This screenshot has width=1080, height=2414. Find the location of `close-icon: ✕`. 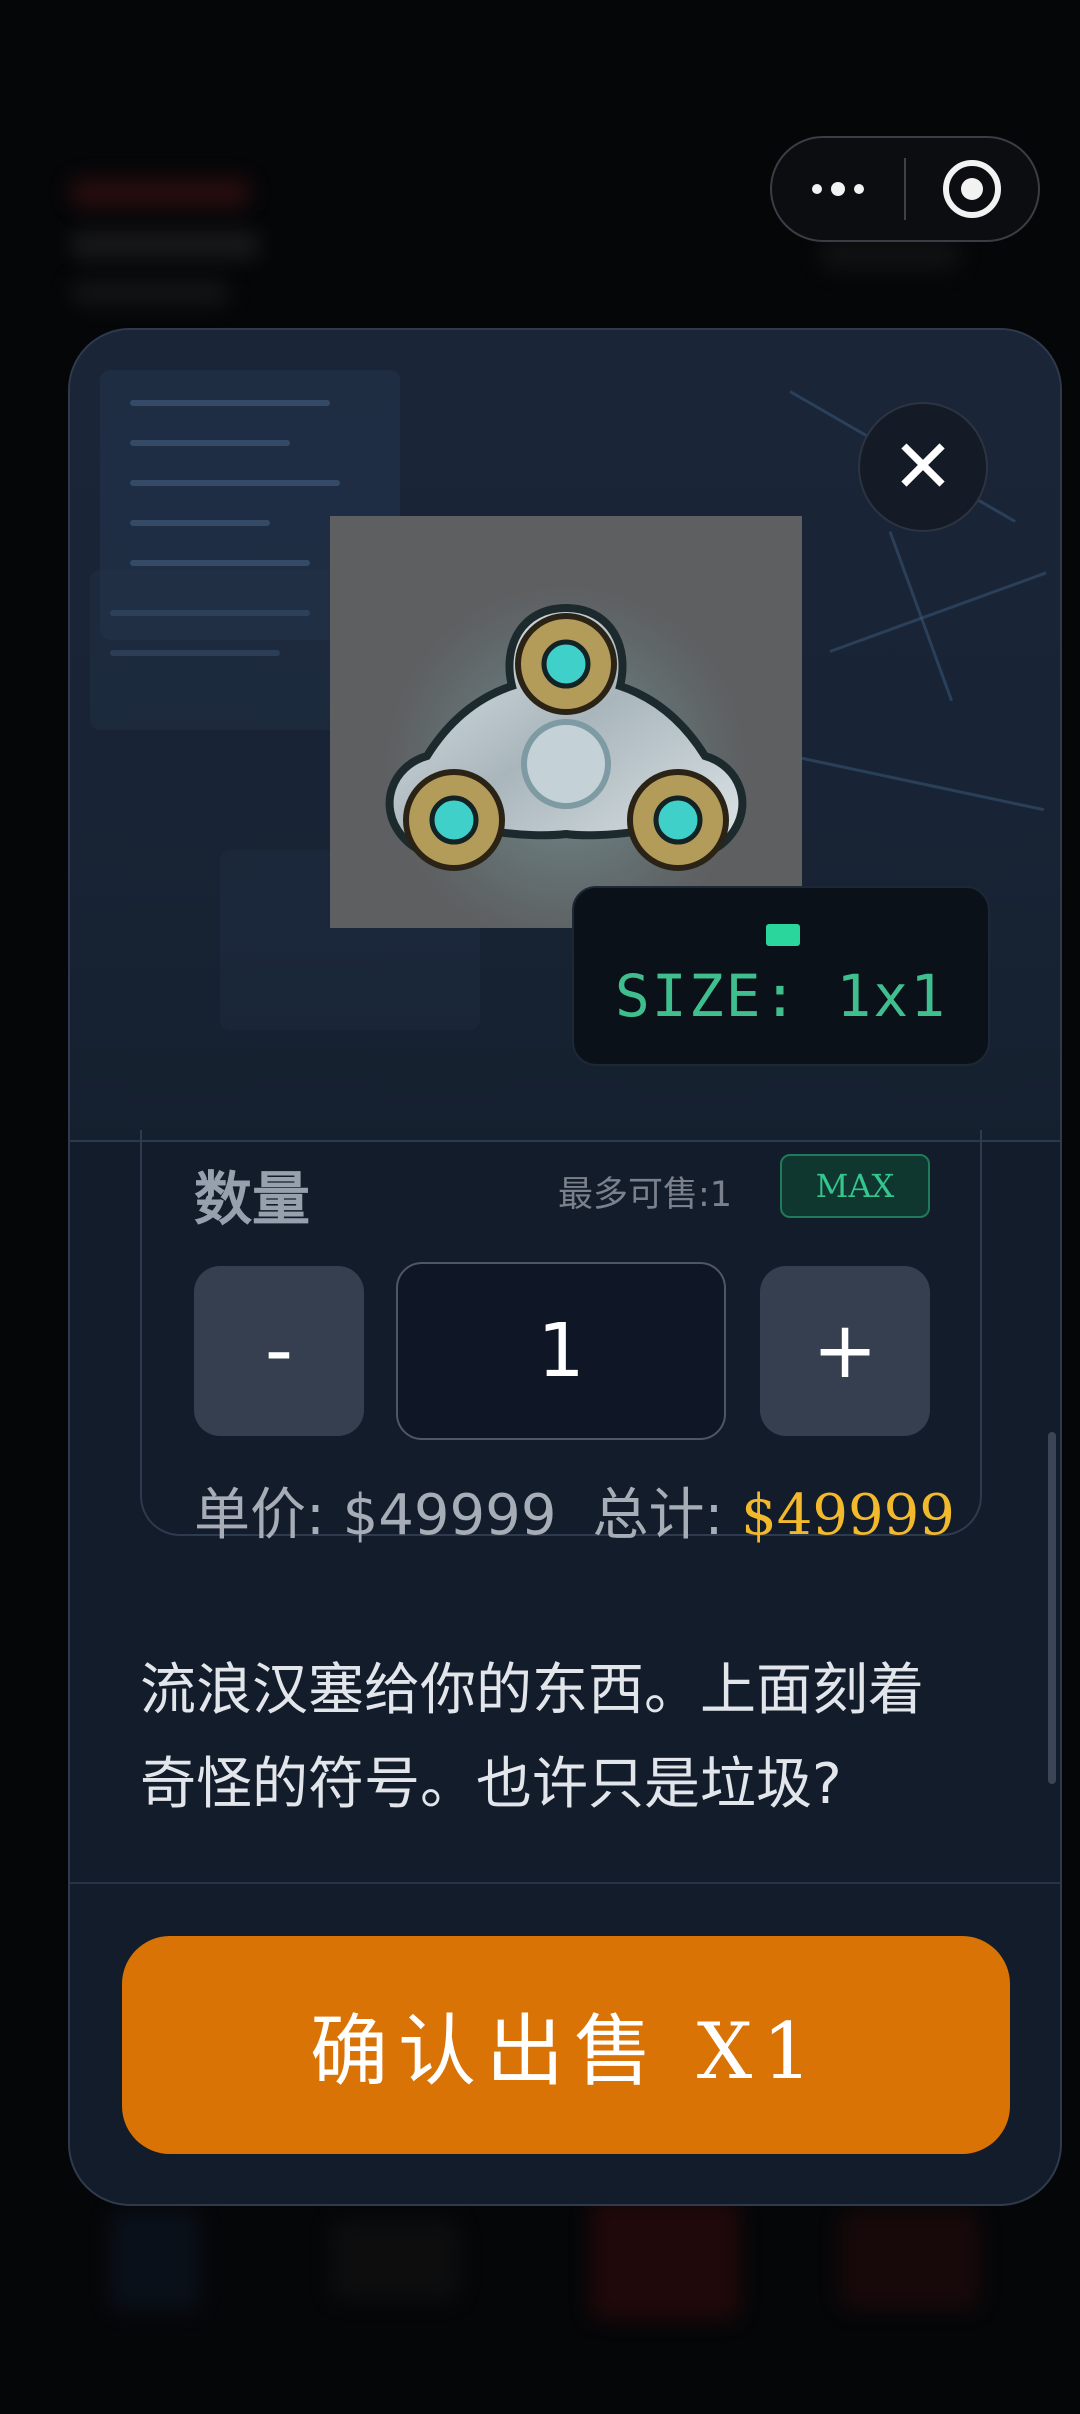

close-icon: ✕ is located at coordinates (922, 467).